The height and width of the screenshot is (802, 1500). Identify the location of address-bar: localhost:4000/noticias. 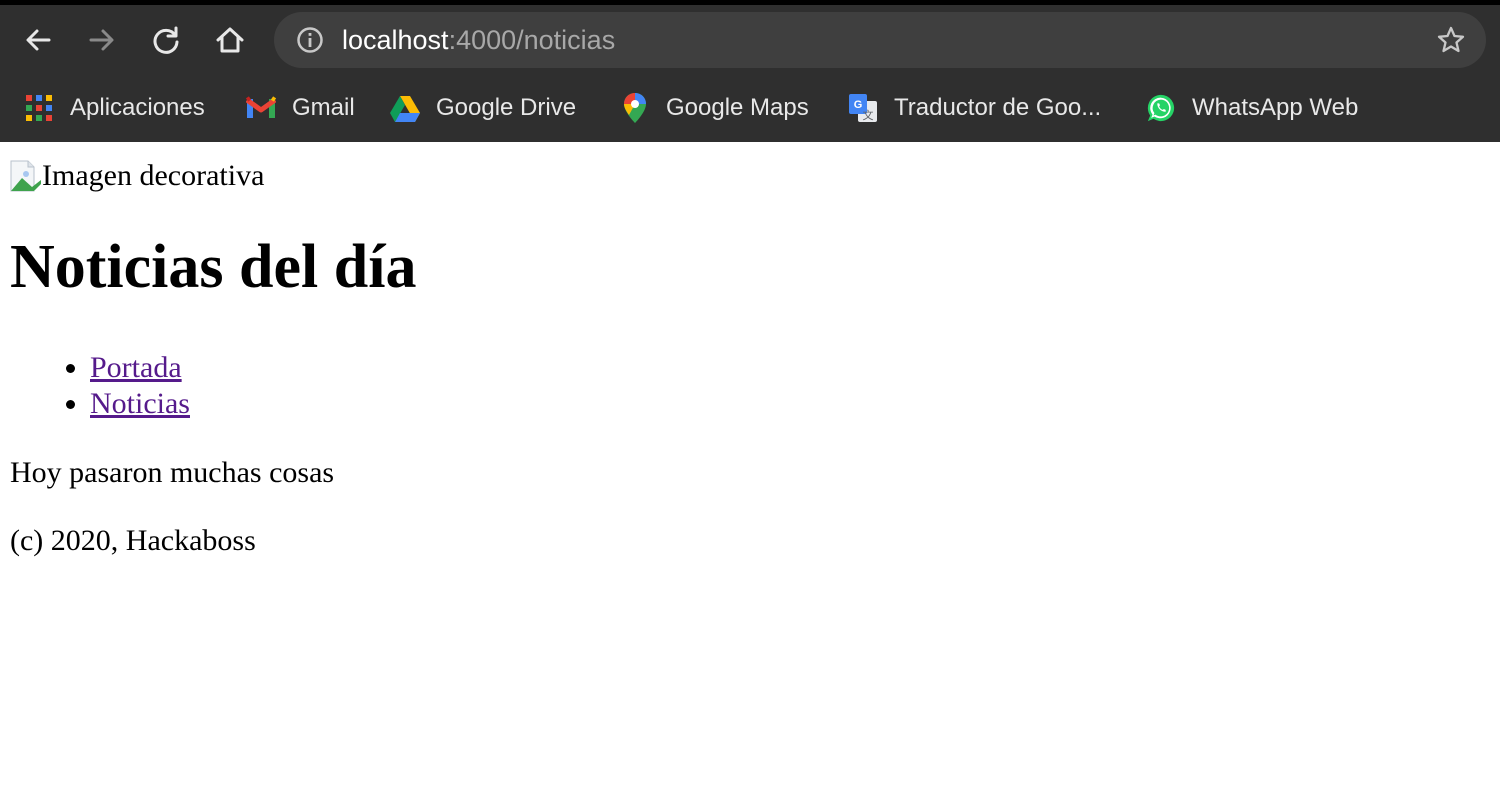
(880, 40).